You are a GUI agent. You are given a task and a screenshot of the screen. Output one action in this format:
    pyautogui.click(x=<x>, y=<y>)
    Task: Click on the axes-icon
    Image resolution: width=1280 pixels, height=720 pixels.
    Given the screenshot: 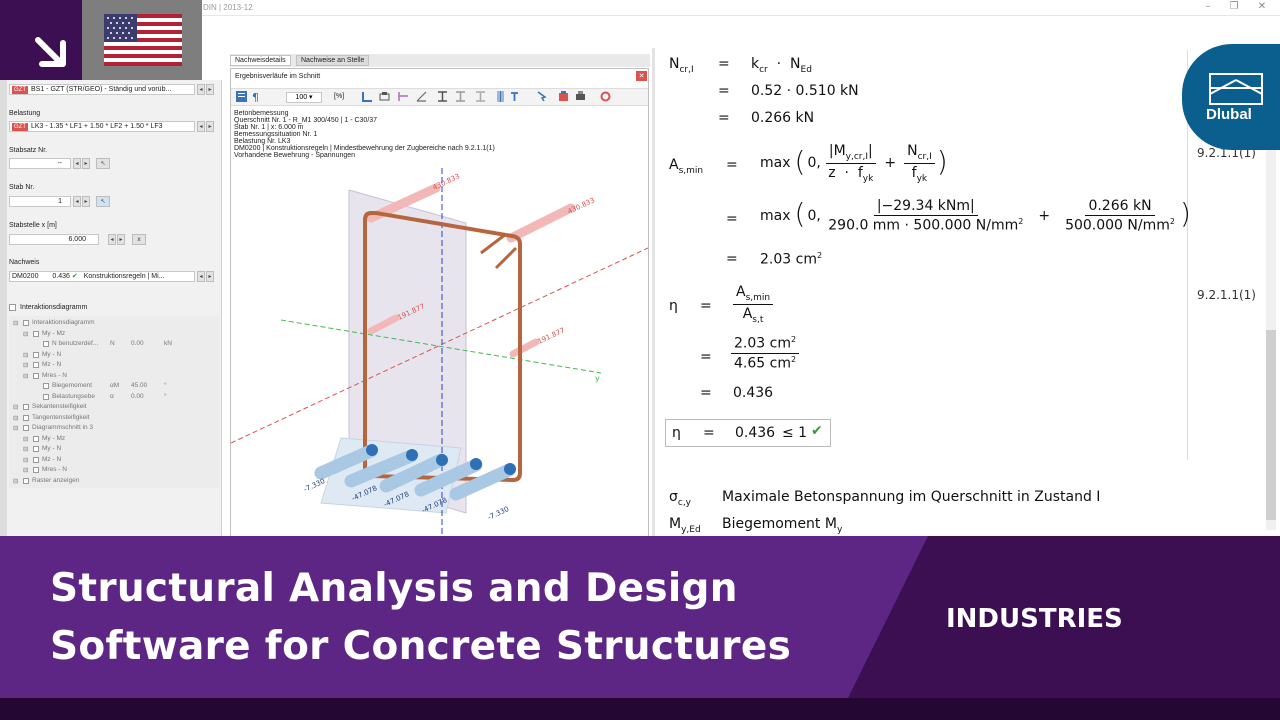 What is the action you would take?
    pyautogui.click(x=421, y=96)
    